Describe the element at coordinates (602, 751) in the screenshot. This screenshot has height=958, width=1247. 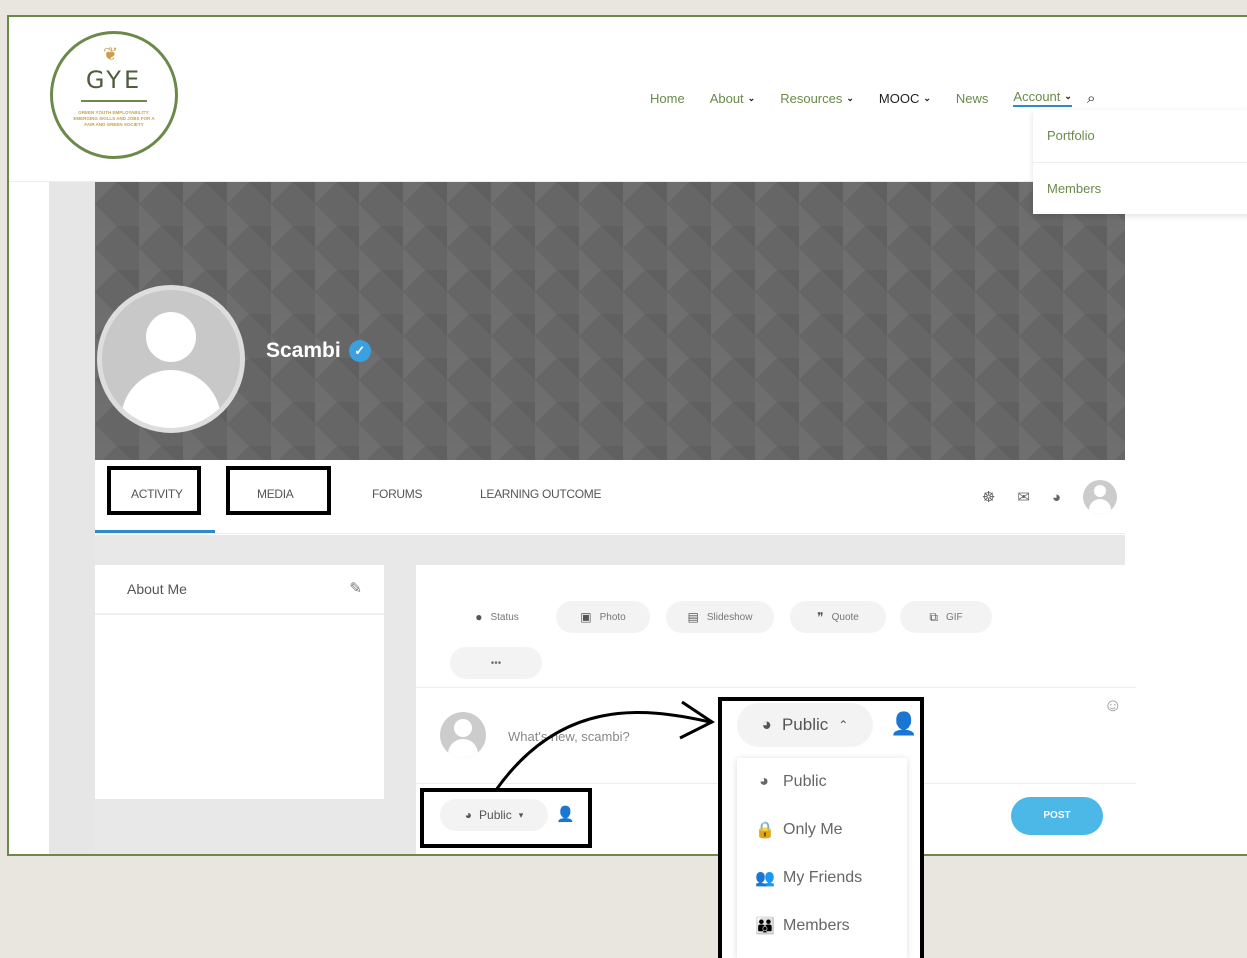
I see `callout-arrow-path` at that location.